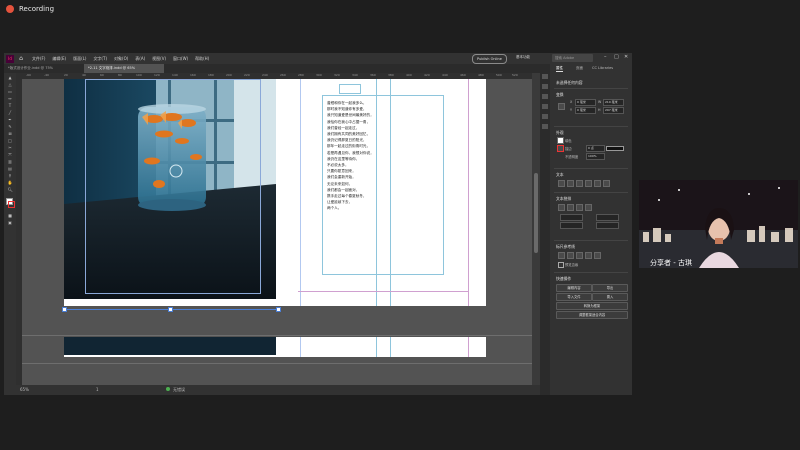 This screenshot has height=450, width=800. What do you see at coordinates (179, 390) in the screenshot?
I see `preflight-status: 无错误` at bounding box center [179, 390].